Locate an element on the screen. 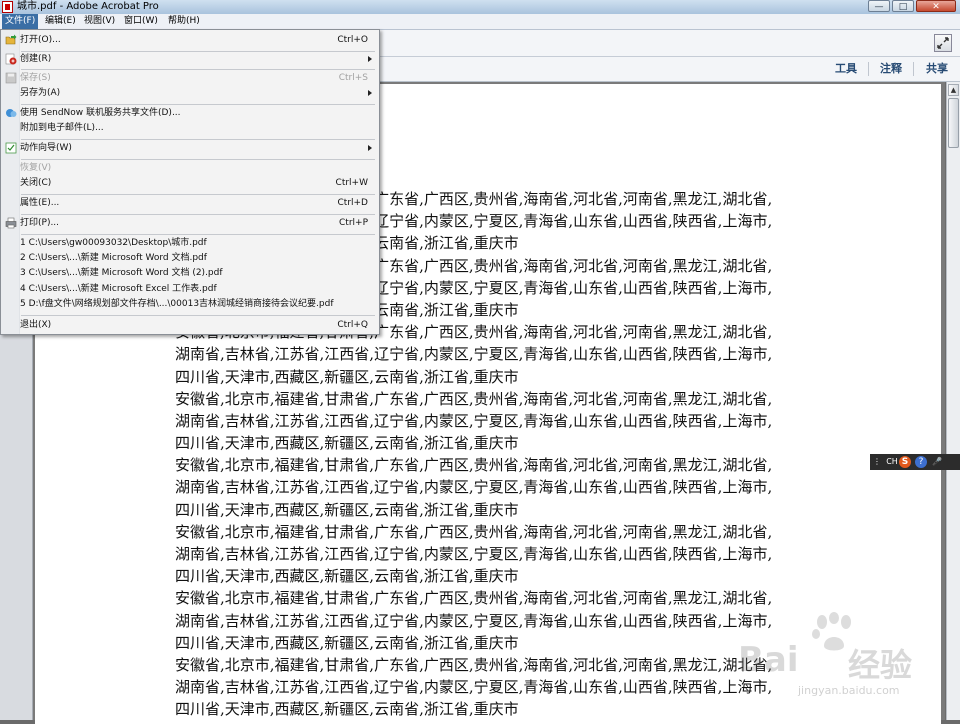  menu-properties-shortcut: Ctrl+D is located at coordinates (353, 203).